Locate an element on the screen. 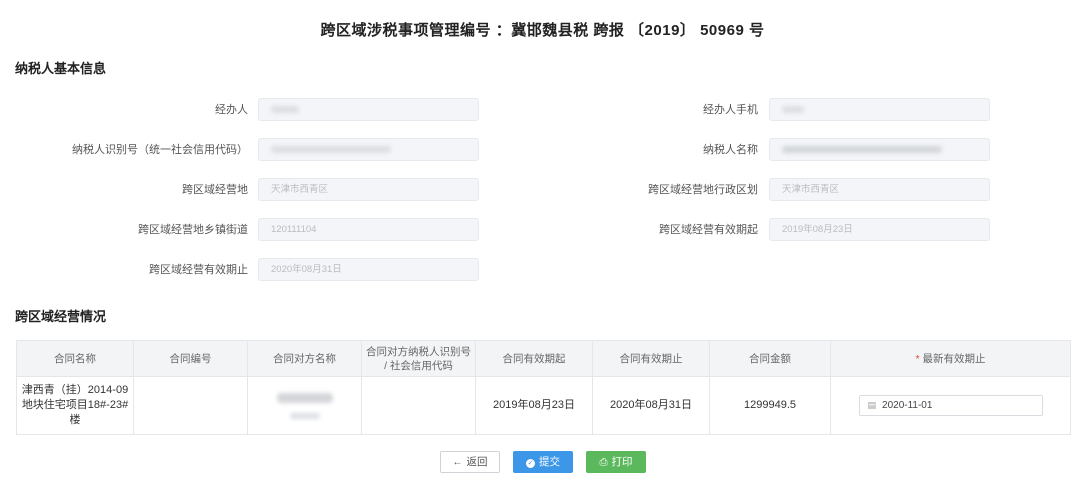 This screenshot has height=484, width=1080. street-label: 跨区域经营地乡镇街道 is located at coordinates (193, 230).